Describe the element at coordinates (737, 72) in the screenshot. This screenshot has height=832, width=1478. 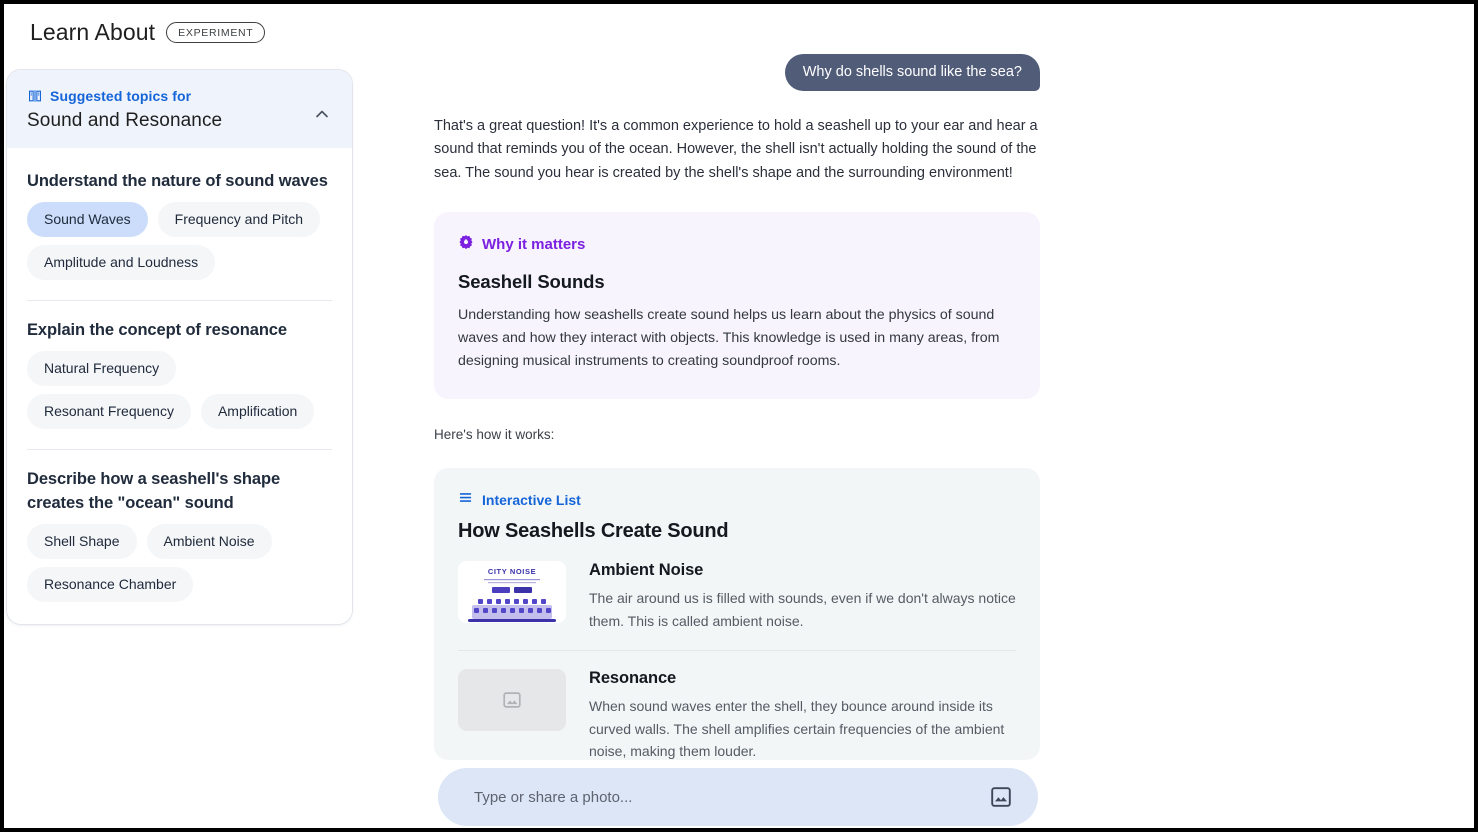
I see `user-message-row: Why do shells sound like the sea?` at that location.